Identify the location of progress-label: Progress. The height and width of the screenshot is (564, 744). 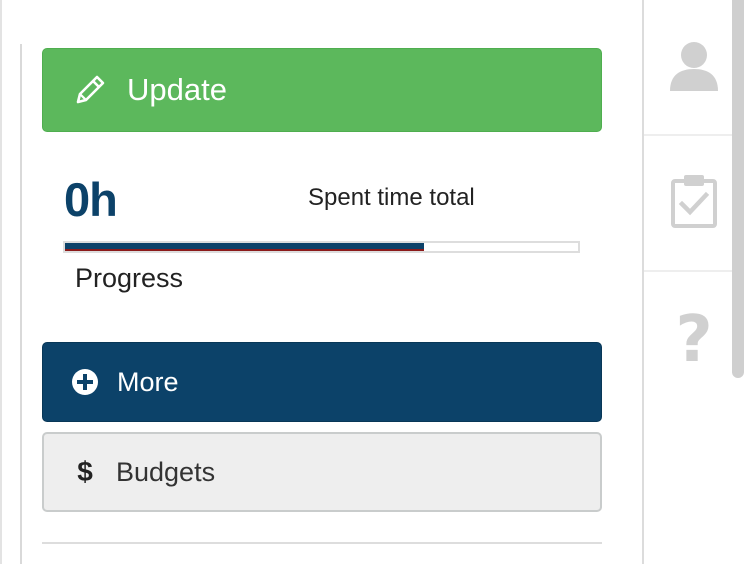
(129, 278).